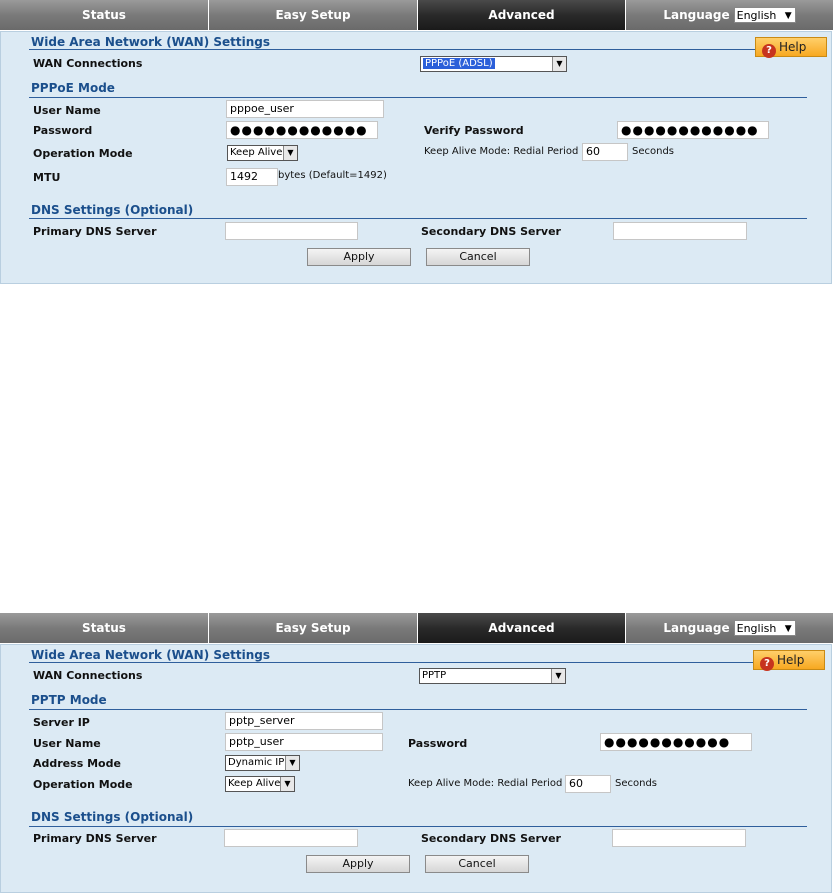 The height and width of the screenshot is (893, 833). I want to click on wan-connections-value: PPPoE (ADSL), so click(459, 63).